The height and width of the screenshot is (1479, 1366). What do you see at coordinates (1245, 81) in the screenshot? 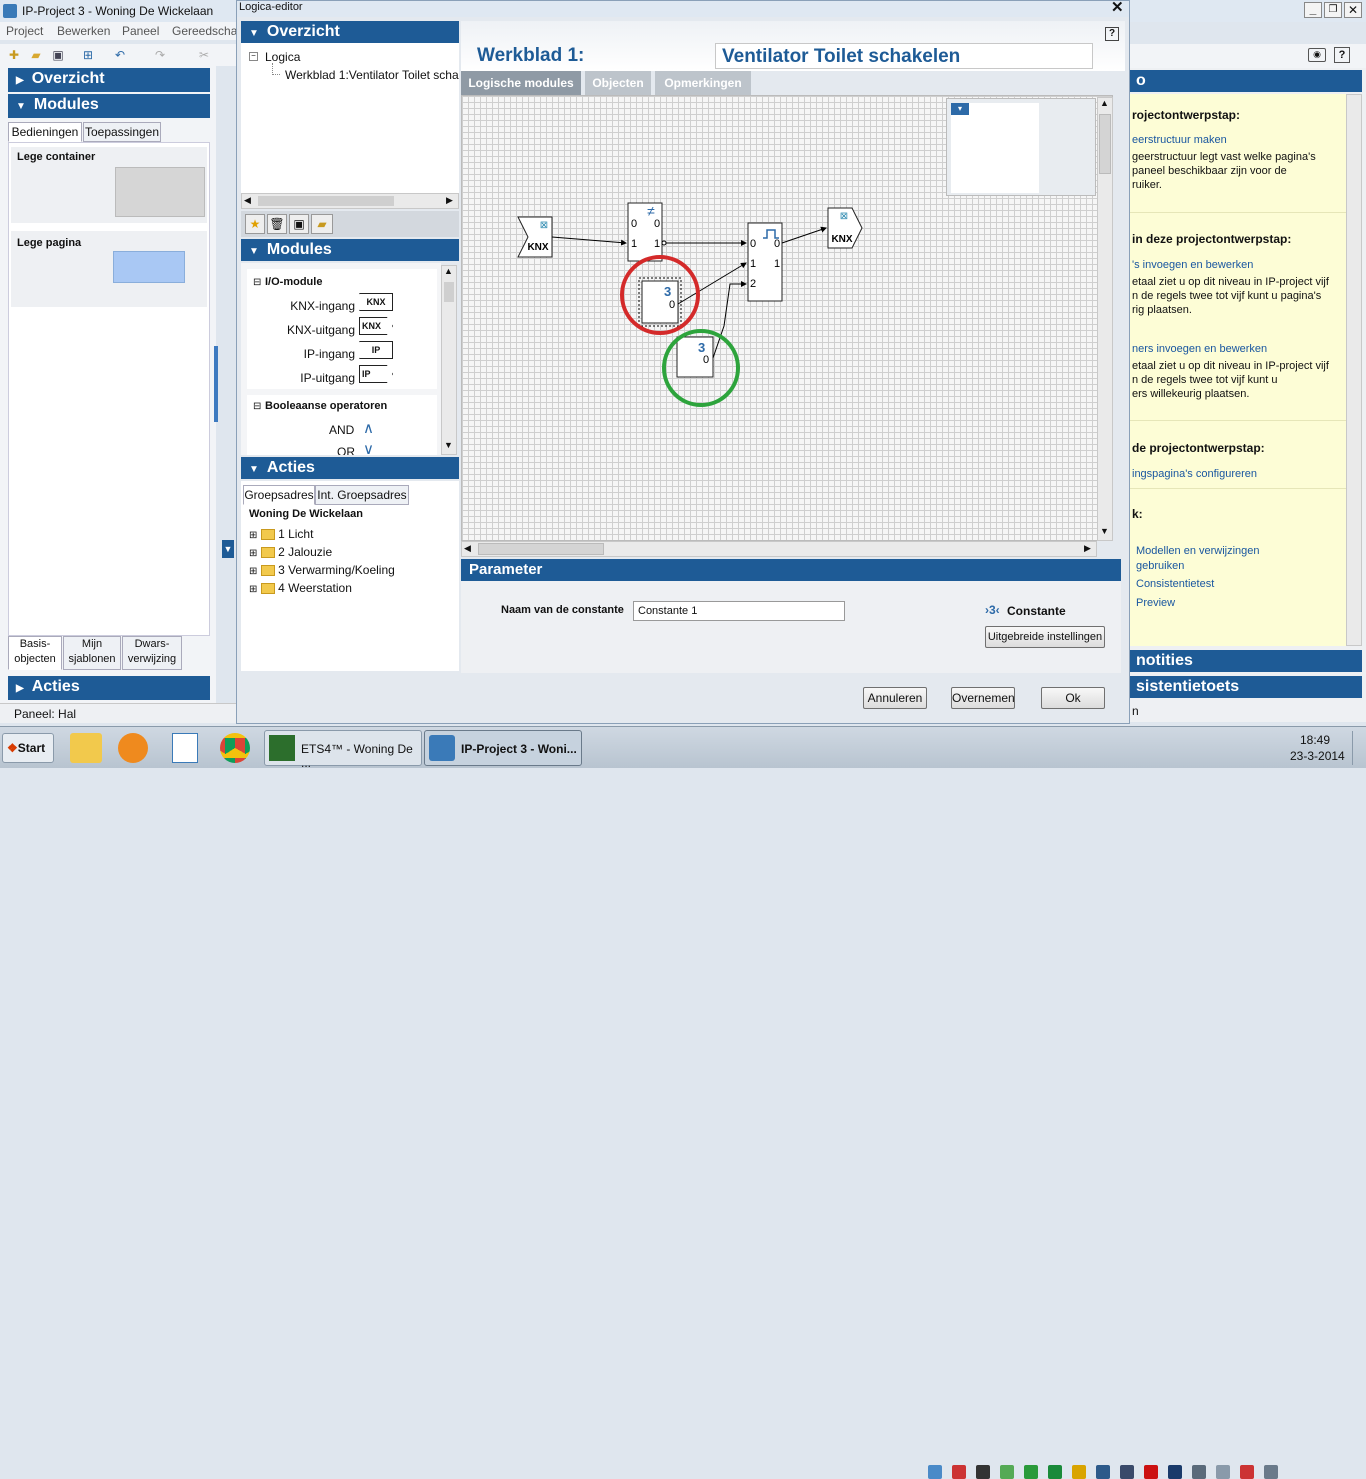
I see `right-help-header: o` at bounding box center [1245, 81].